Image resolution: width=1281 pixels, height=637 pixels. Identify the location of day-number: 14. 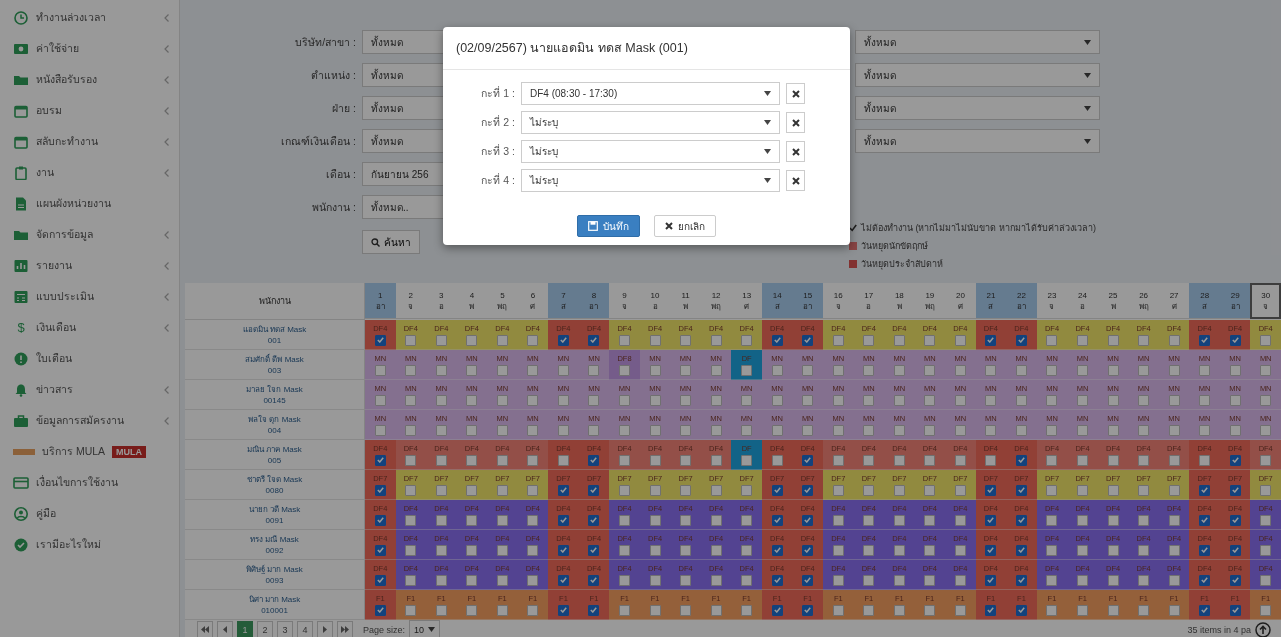
(777, 295).